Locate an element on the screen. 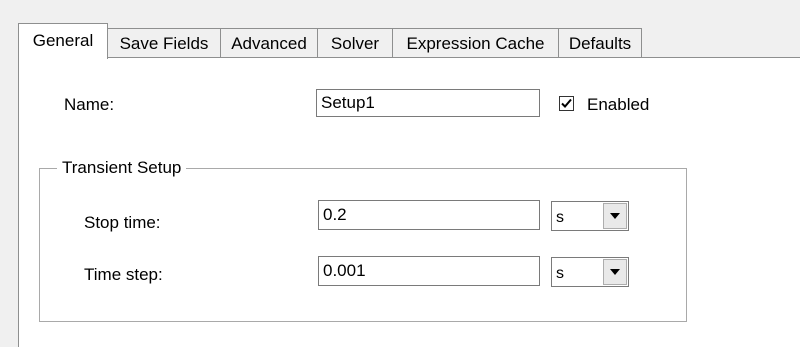 This screenshot has width=800, height=347. time-step-unit-select: s is located at coordinates (590, 272).